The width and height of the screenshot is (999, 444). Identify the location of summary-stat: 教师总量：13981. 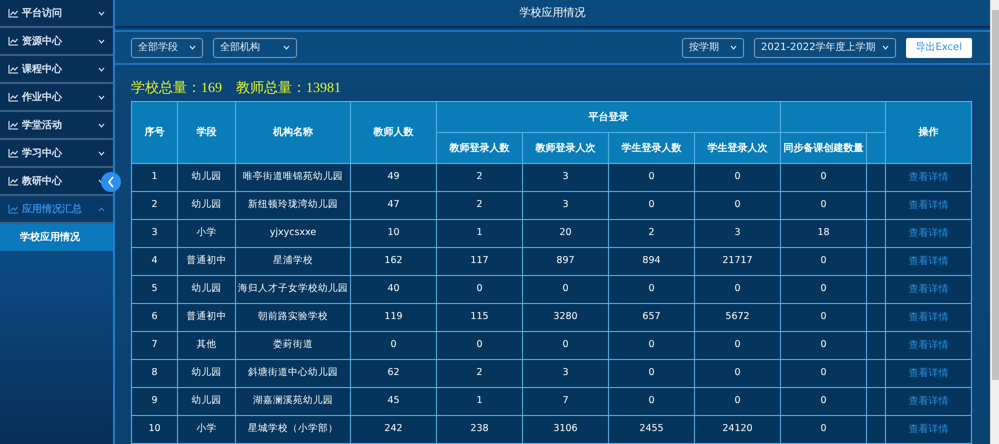
(288, 89).